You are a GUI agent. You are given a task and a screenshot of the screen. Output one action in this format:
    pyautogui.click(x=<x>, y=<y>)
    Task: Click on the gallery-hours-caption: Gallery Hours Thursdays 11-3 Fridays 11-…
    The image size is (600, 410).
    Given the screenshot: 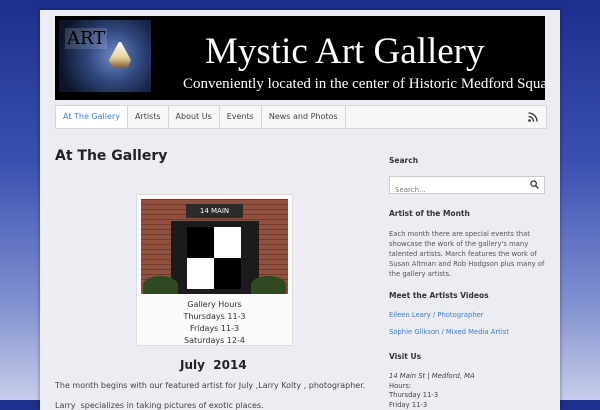 What is the action you would take?
    pyautogui.click(x=214, y=323)
    